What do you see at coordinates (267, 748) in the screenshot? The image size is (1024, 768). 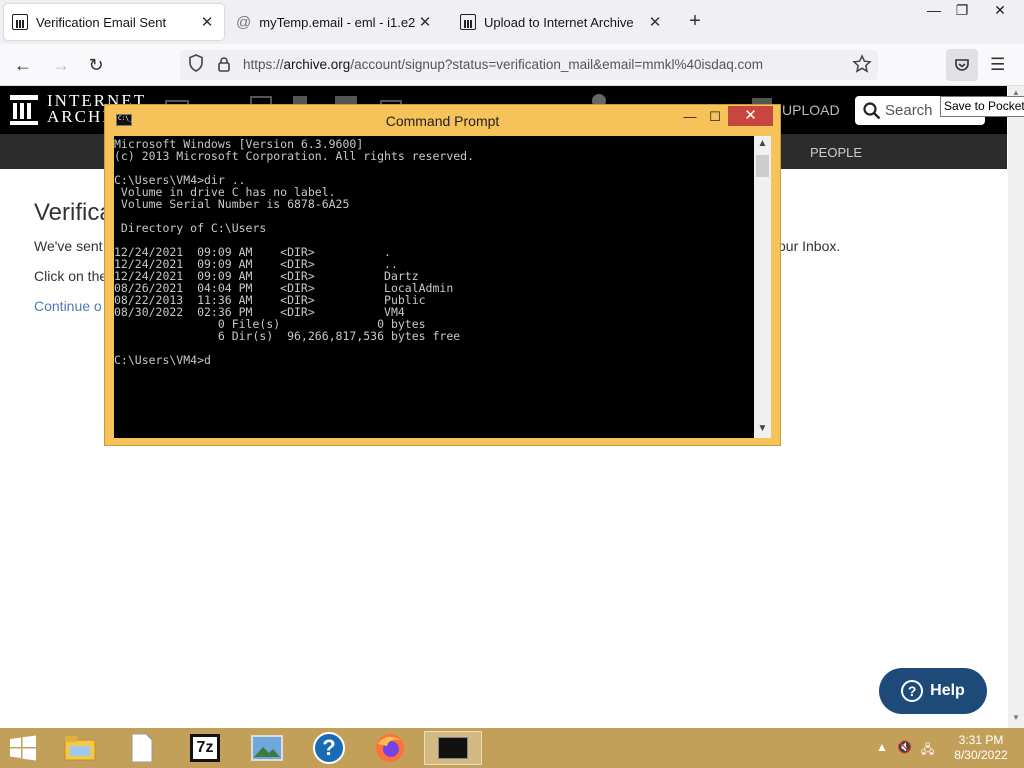 I see `photo-viewer-icon` at bounding box center [267, 748].